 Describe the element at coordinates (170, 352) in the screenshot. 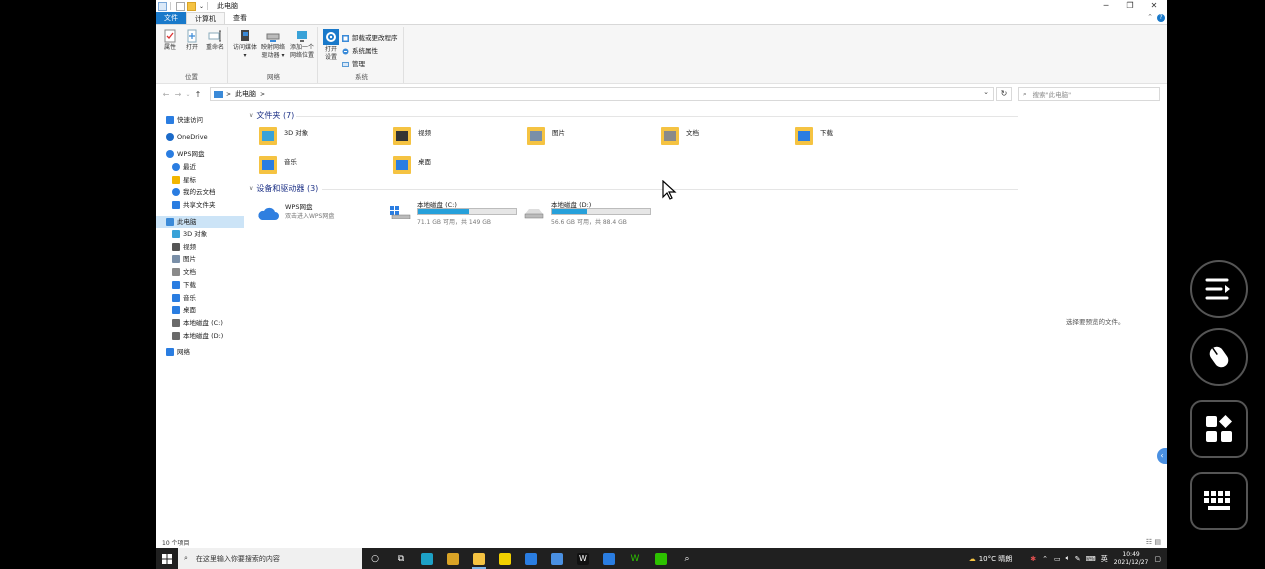

I see `network-icon` at that location.